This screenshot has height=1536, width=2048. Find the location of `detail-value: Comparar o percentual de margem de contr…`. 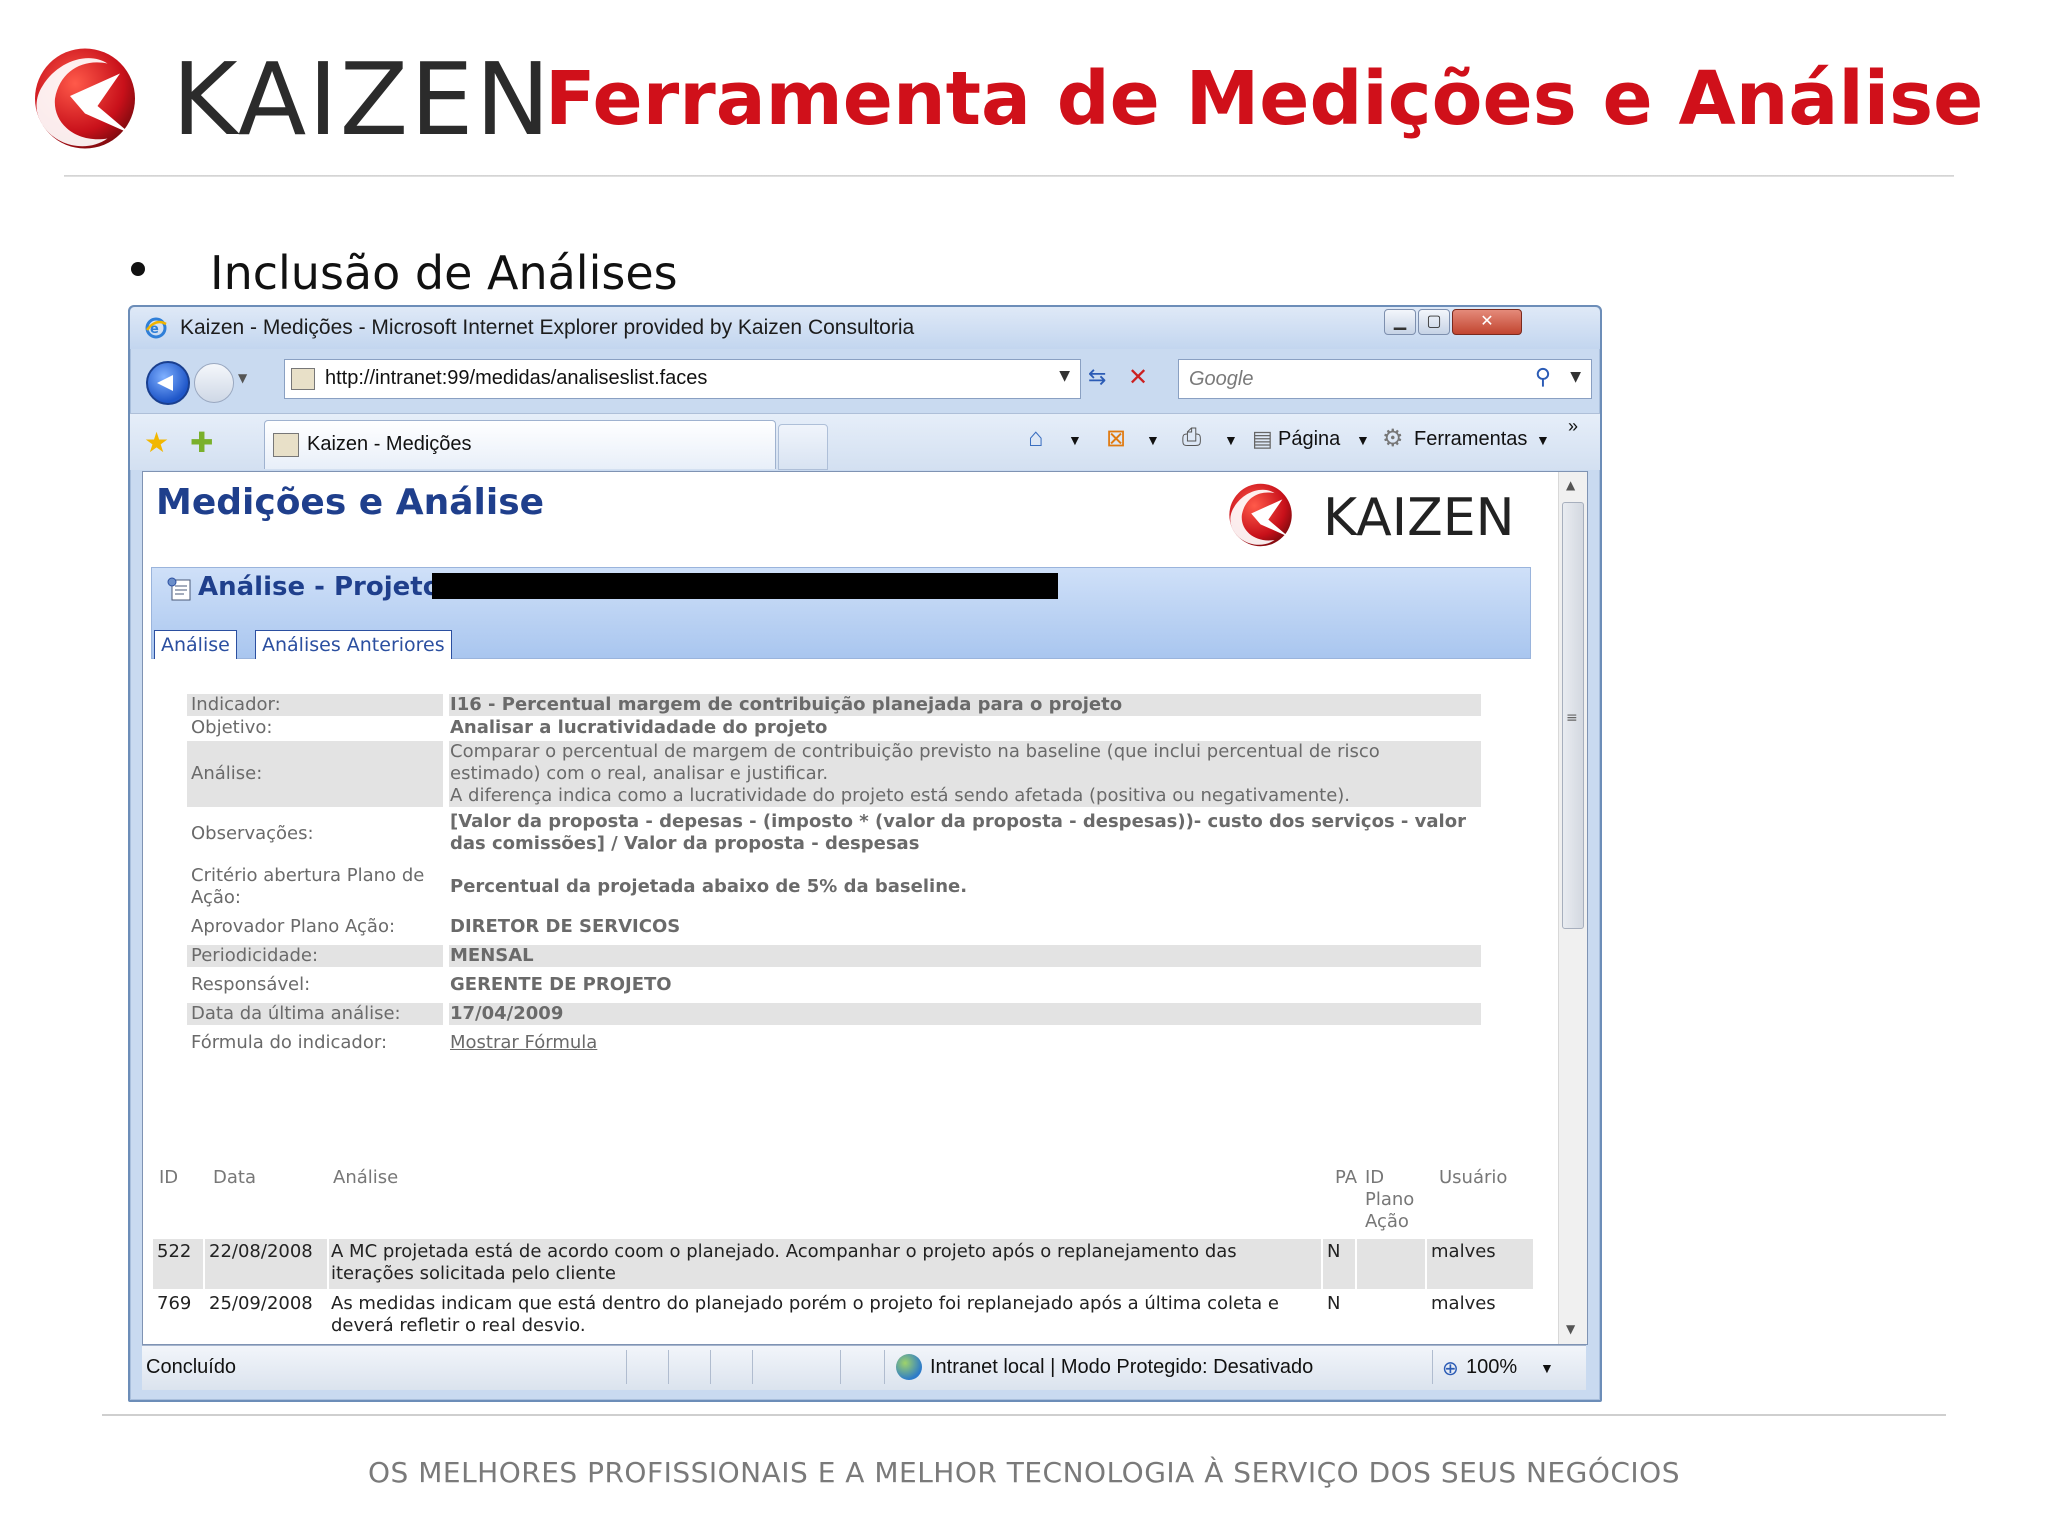

detail-value: Comparar o percentual de margem de contr… is located at coordinates (915, 773).